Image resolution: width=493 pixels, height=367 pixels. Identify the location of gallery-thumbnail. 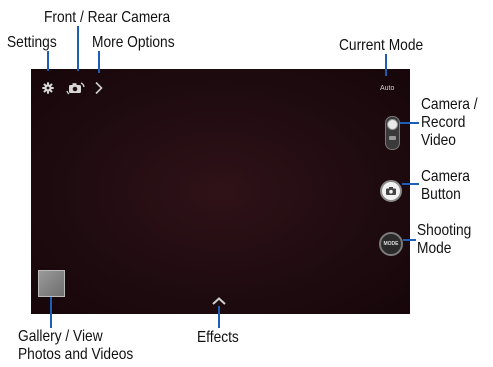
(51, 283).